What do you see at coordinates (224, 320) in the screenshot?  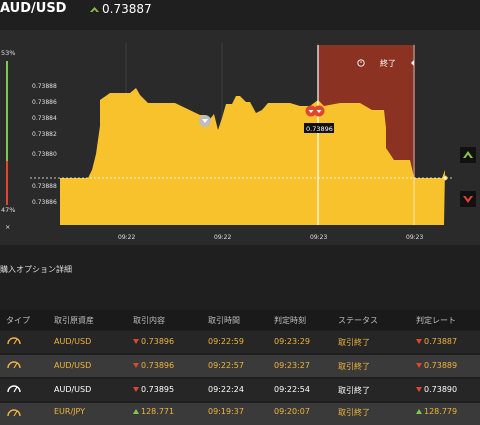 I see `col-time: 取引時間` at bounding box center [224, 320].